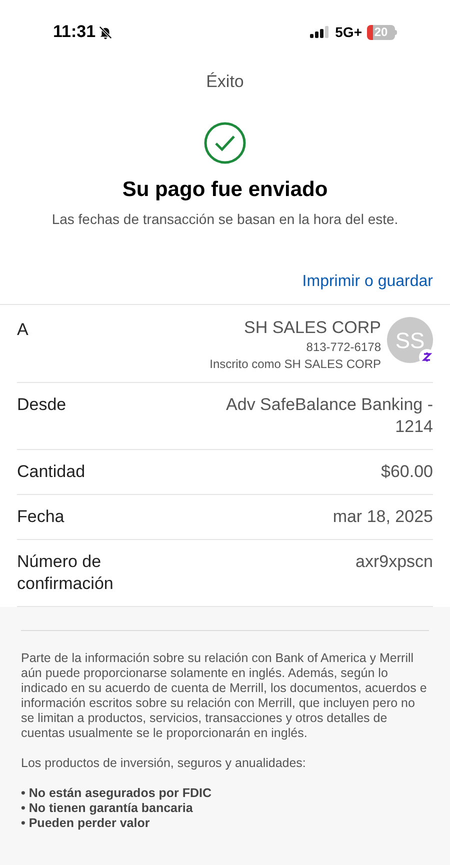 This screenshot has width=450, height=865. What do you see at coordinates (225, 143) in the screenshot?
I see `check-circle-icon` at bounding box center [225, 143].